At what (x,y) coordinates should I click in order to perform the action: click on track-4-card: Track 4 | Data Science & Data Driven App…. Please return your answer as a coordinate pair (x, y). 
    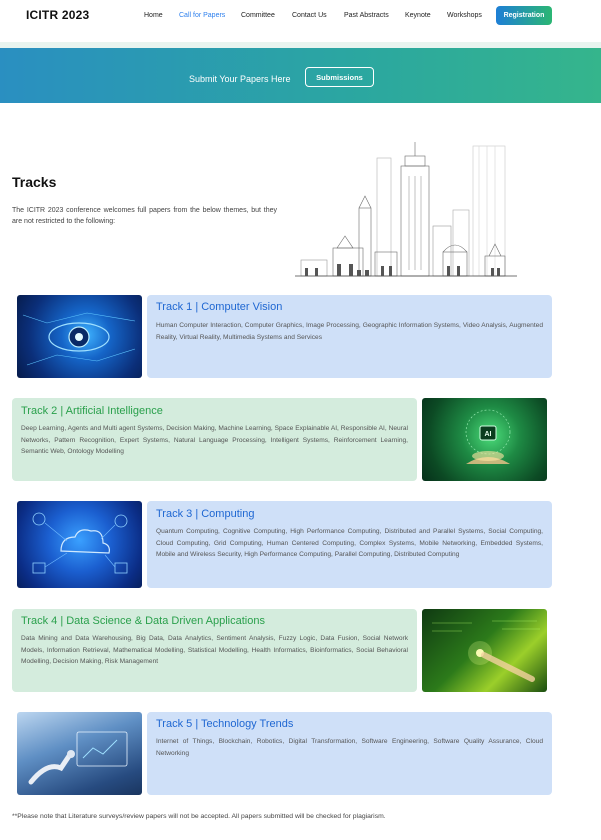
    Looking at the image, I should click on (214, 650).